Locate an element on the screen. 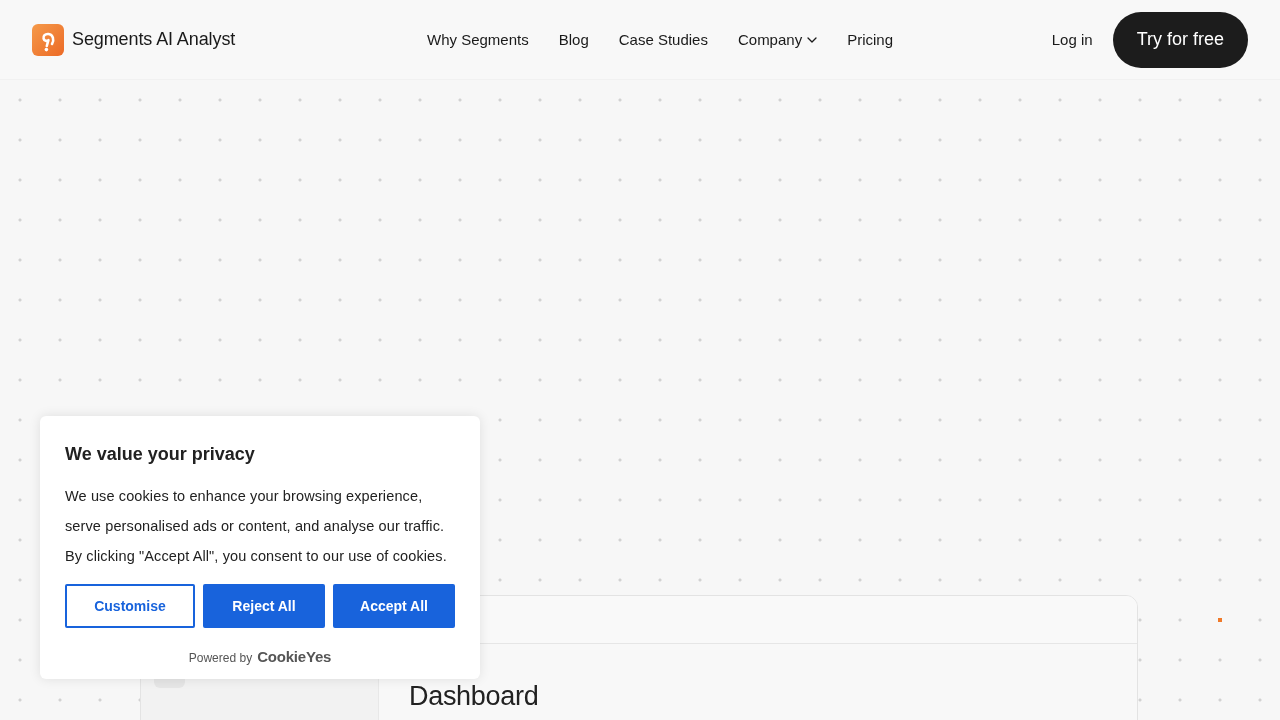  powered-by-label: Powered by is located at coordinates (220, 658).